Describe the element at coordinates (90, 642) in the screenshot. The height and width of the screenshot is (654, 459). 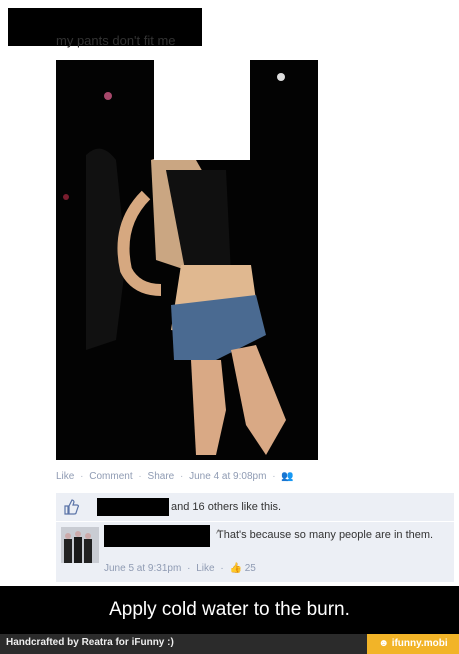
I see `footer-credit: Handcrafted by Reatra for iFunny :)` at that location.